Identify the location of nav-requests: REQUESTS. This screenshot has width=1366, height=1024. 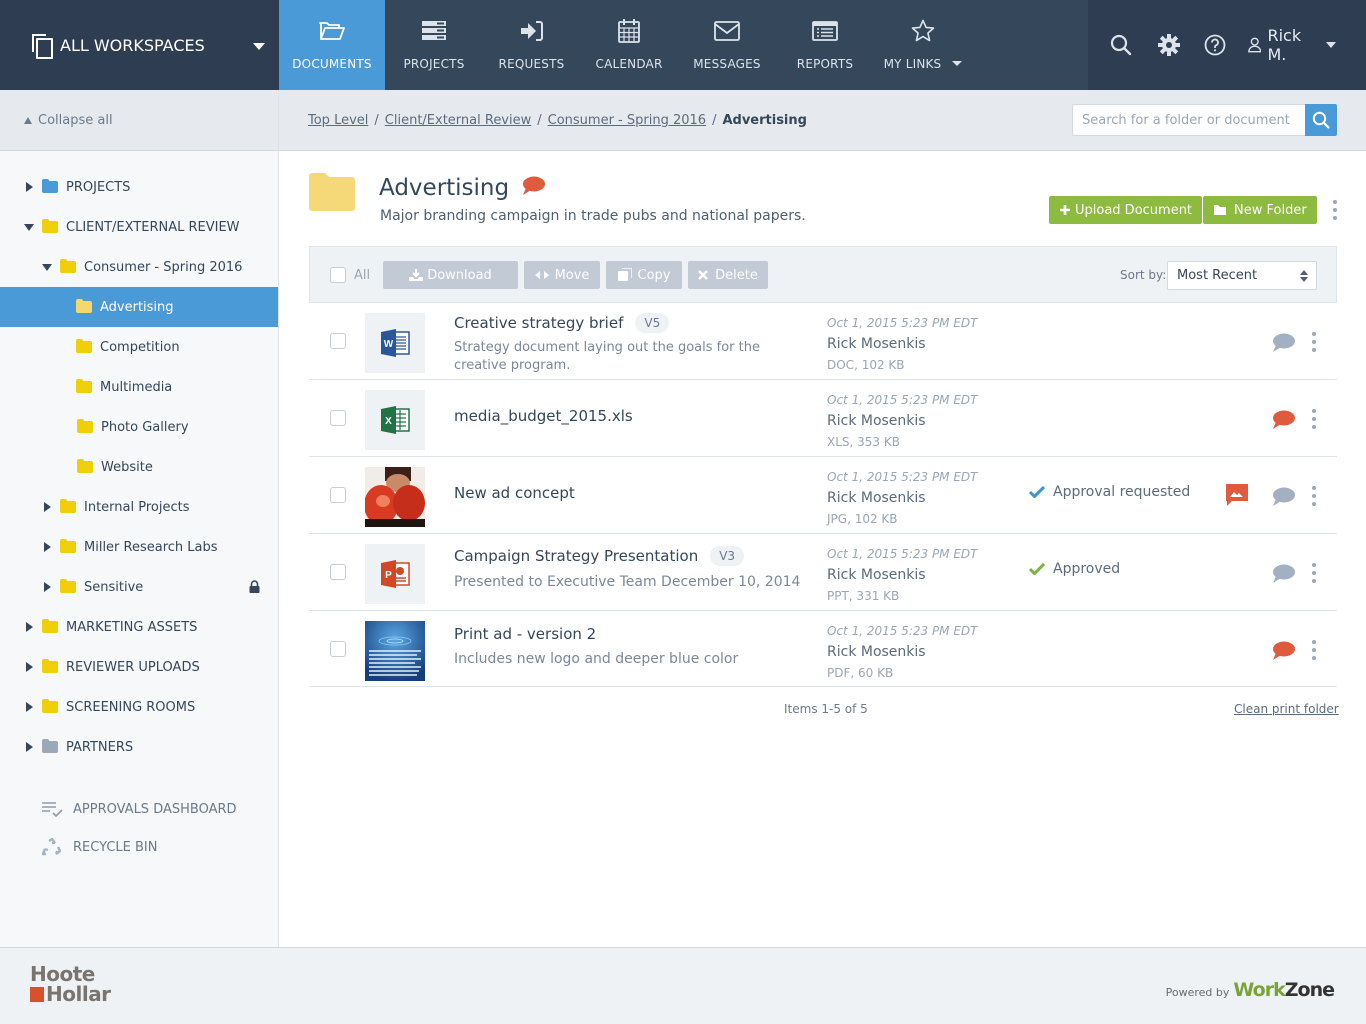
(531, 45).